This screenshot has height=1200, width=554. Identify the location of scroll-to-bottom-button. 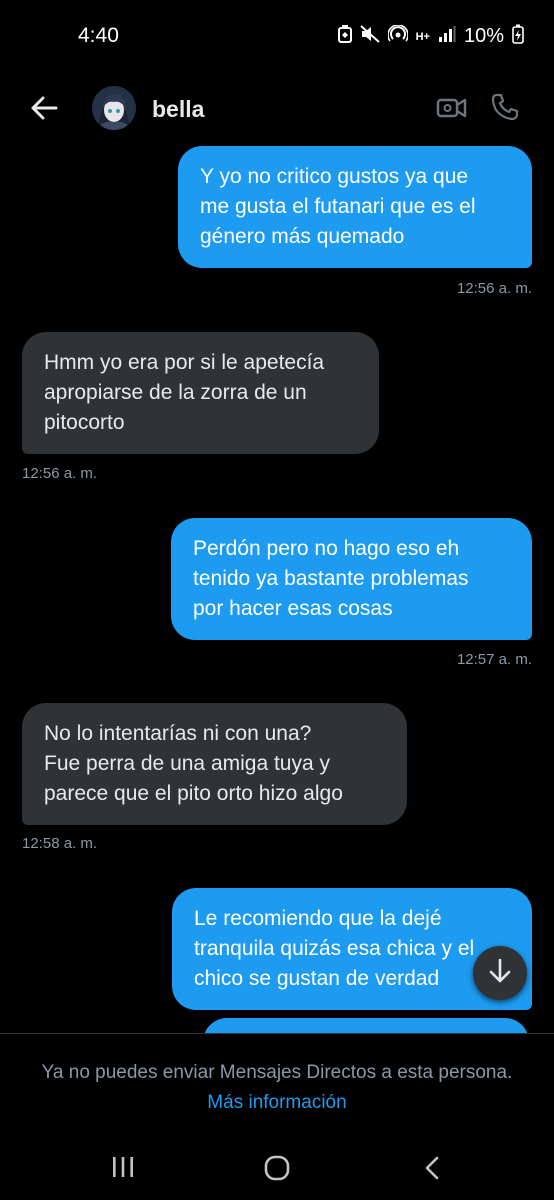
(500, 973).